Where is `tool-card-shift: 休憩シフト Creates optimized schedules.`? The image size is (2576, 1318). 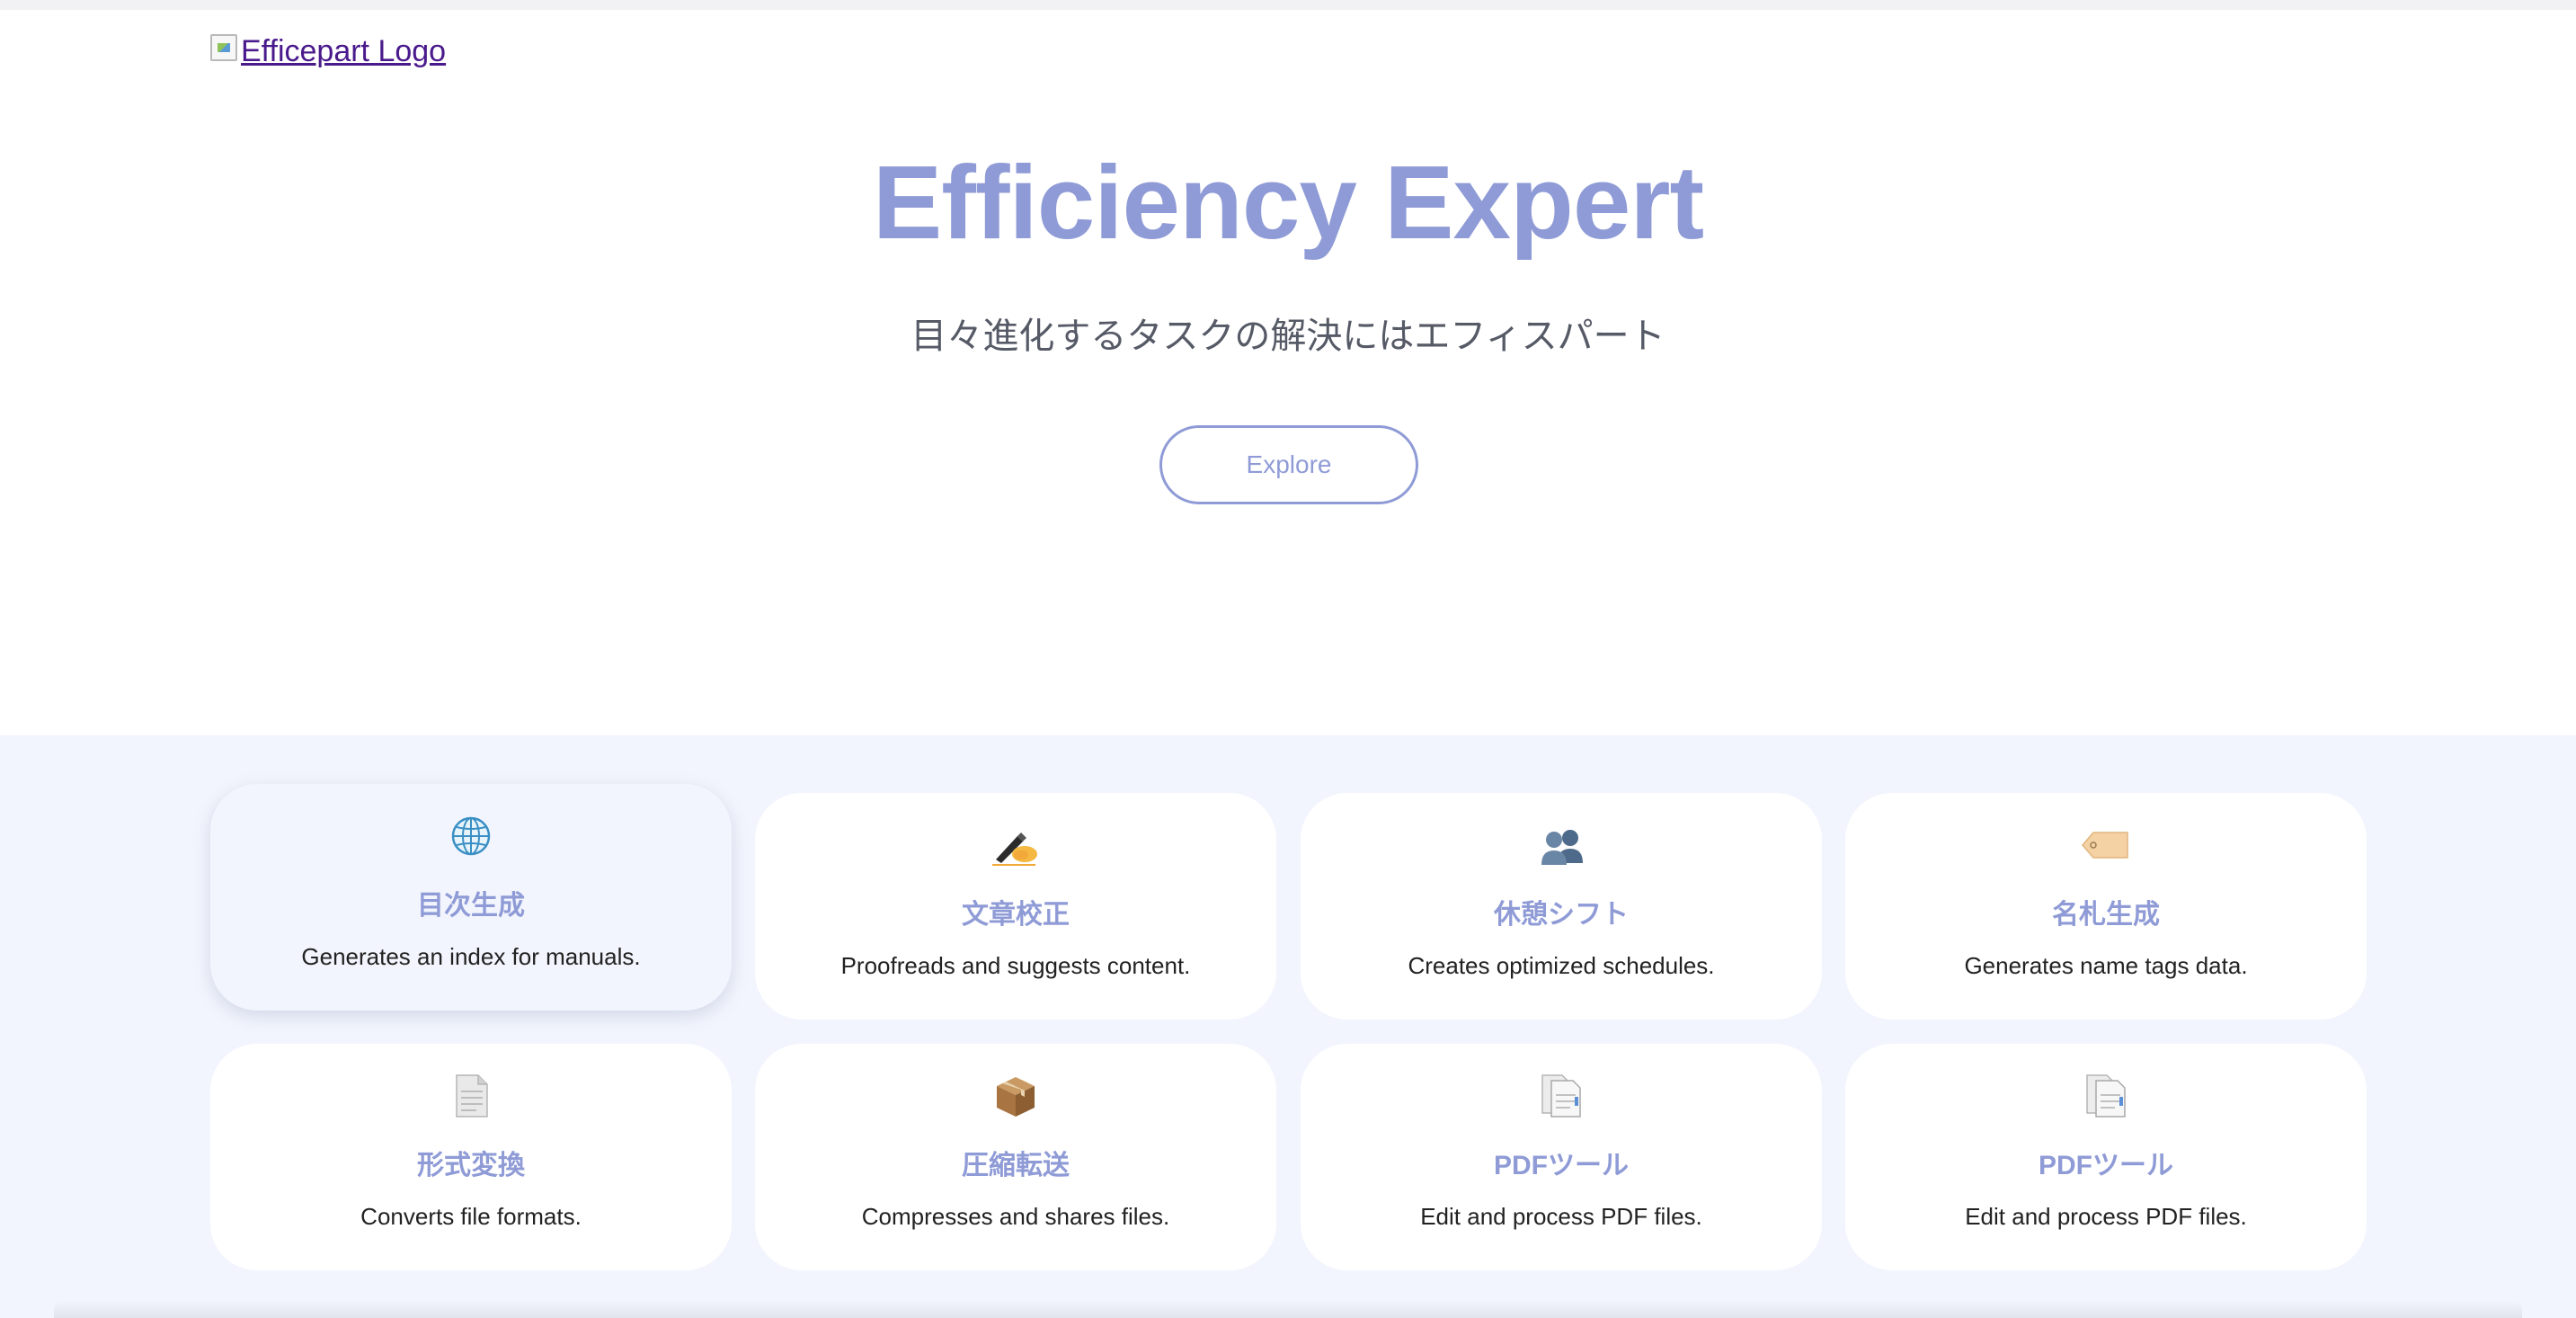
tool-card-shift: 休憩シフト Creates optimized schedules. is located at coordinates (1561, 907).